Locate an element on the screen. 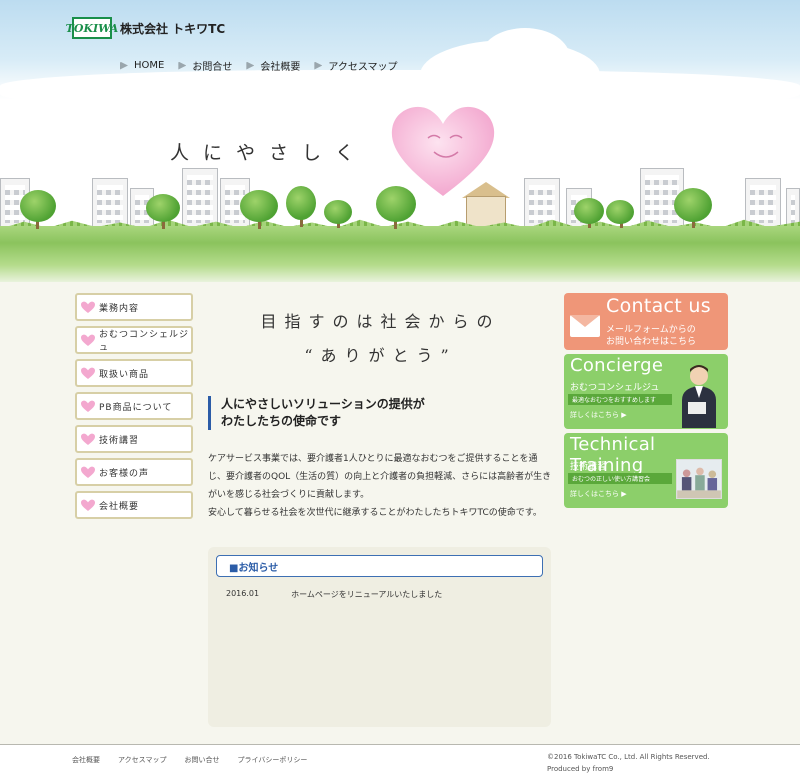 The width and height of the screenshot is (800, 780). global-nav: HOME お問合せ 会社概要 アクセスマップ is located at coordinates (259, 65).